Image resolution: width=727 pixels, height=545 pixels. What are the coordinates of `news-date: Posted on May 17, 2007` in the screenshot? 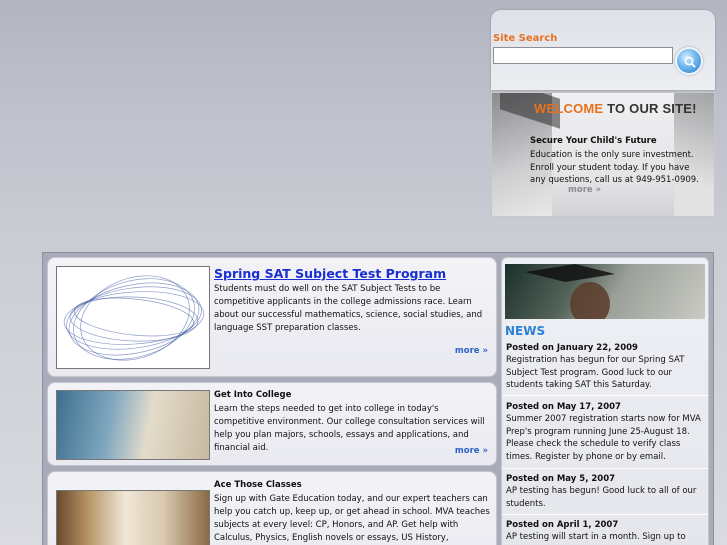 It's located at (563, 407).